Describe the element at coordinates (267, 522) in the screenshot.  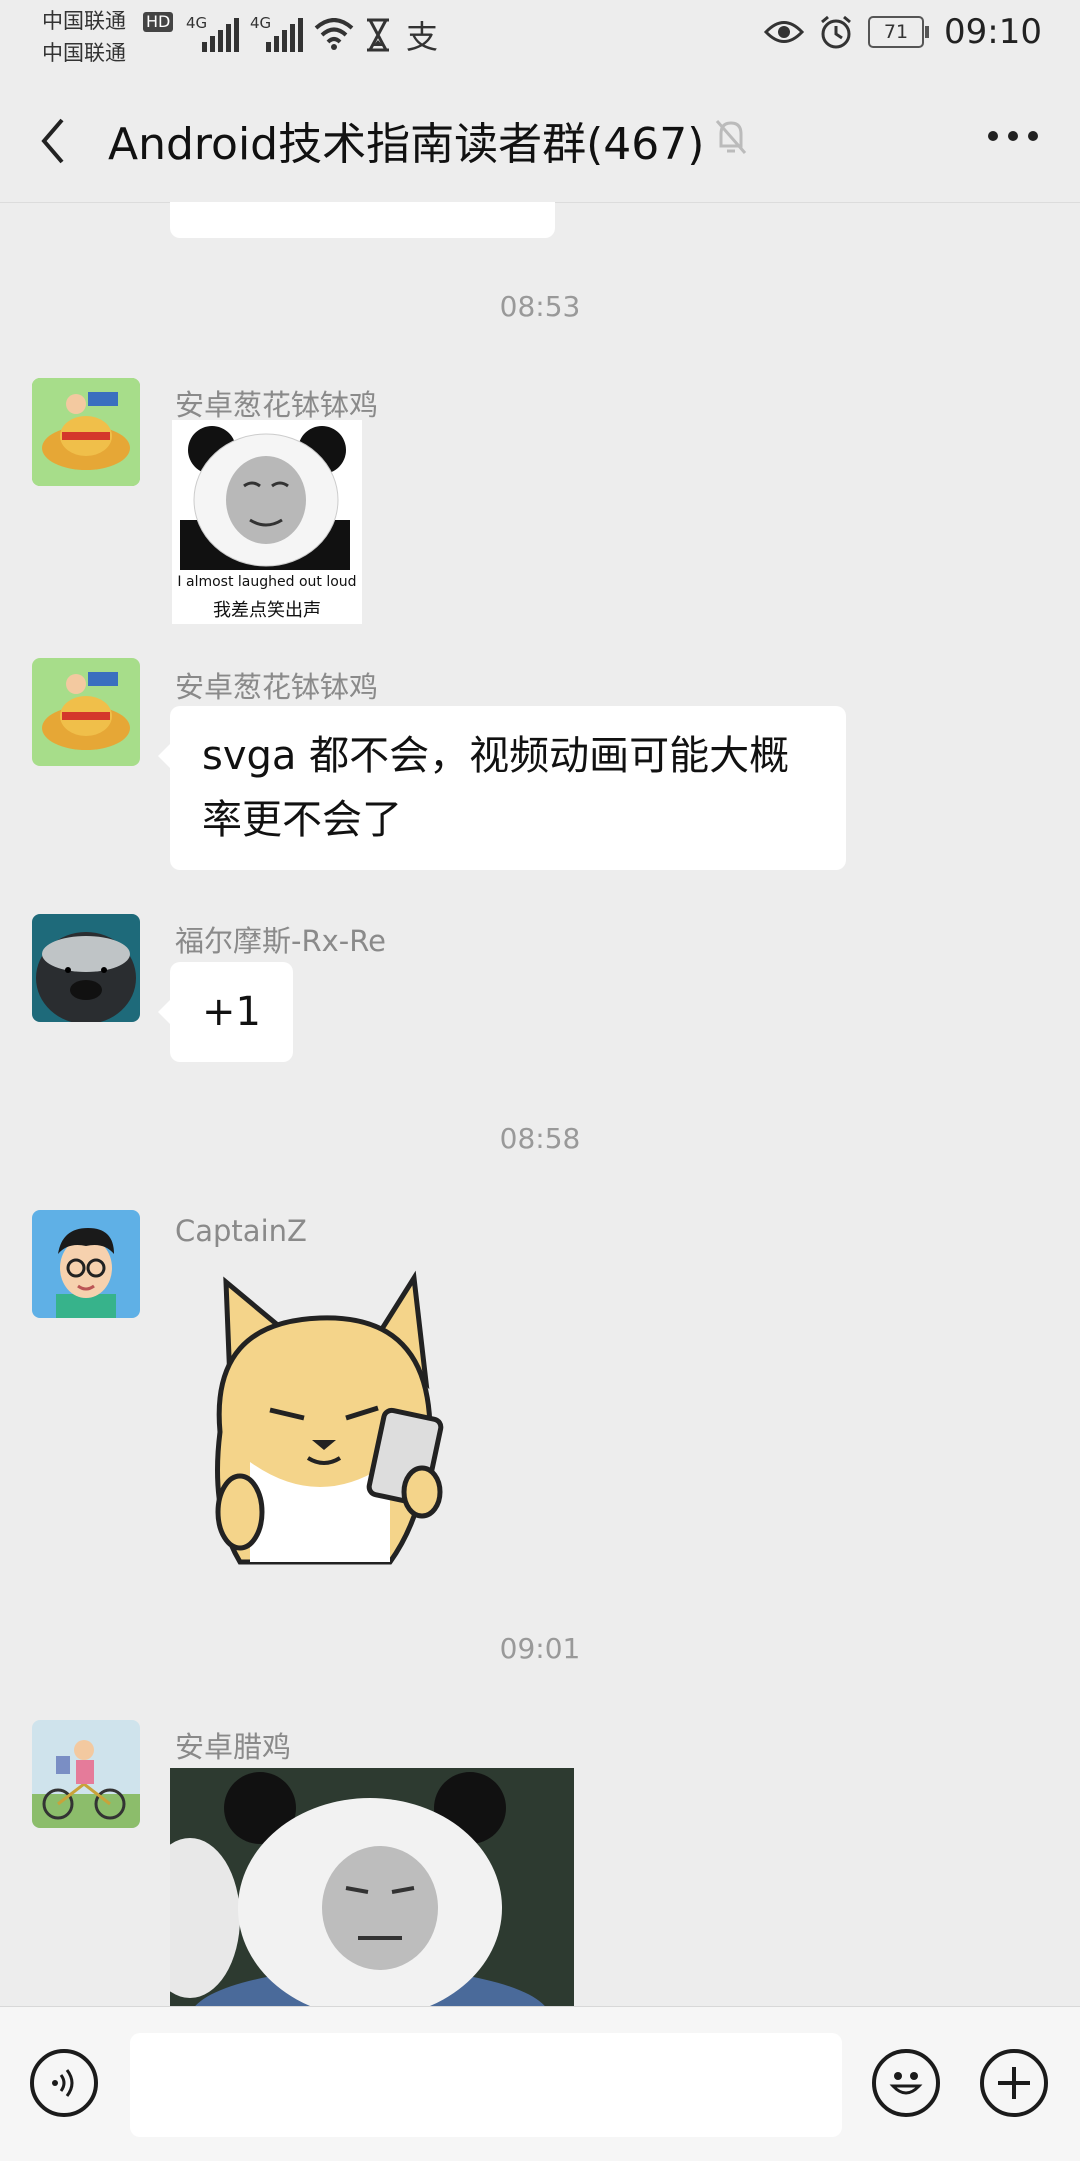
I see `sticker-laugh: I almost laughed out loud 我差点笑出声` at that location.